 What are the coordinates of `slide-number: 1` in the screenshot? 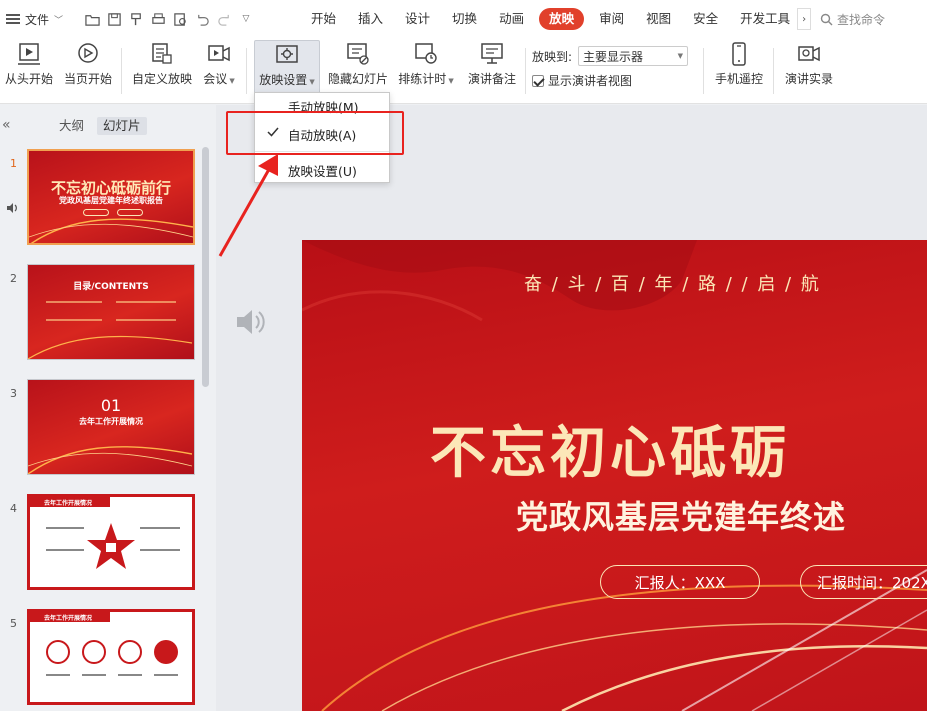 It's located at (13, 163).